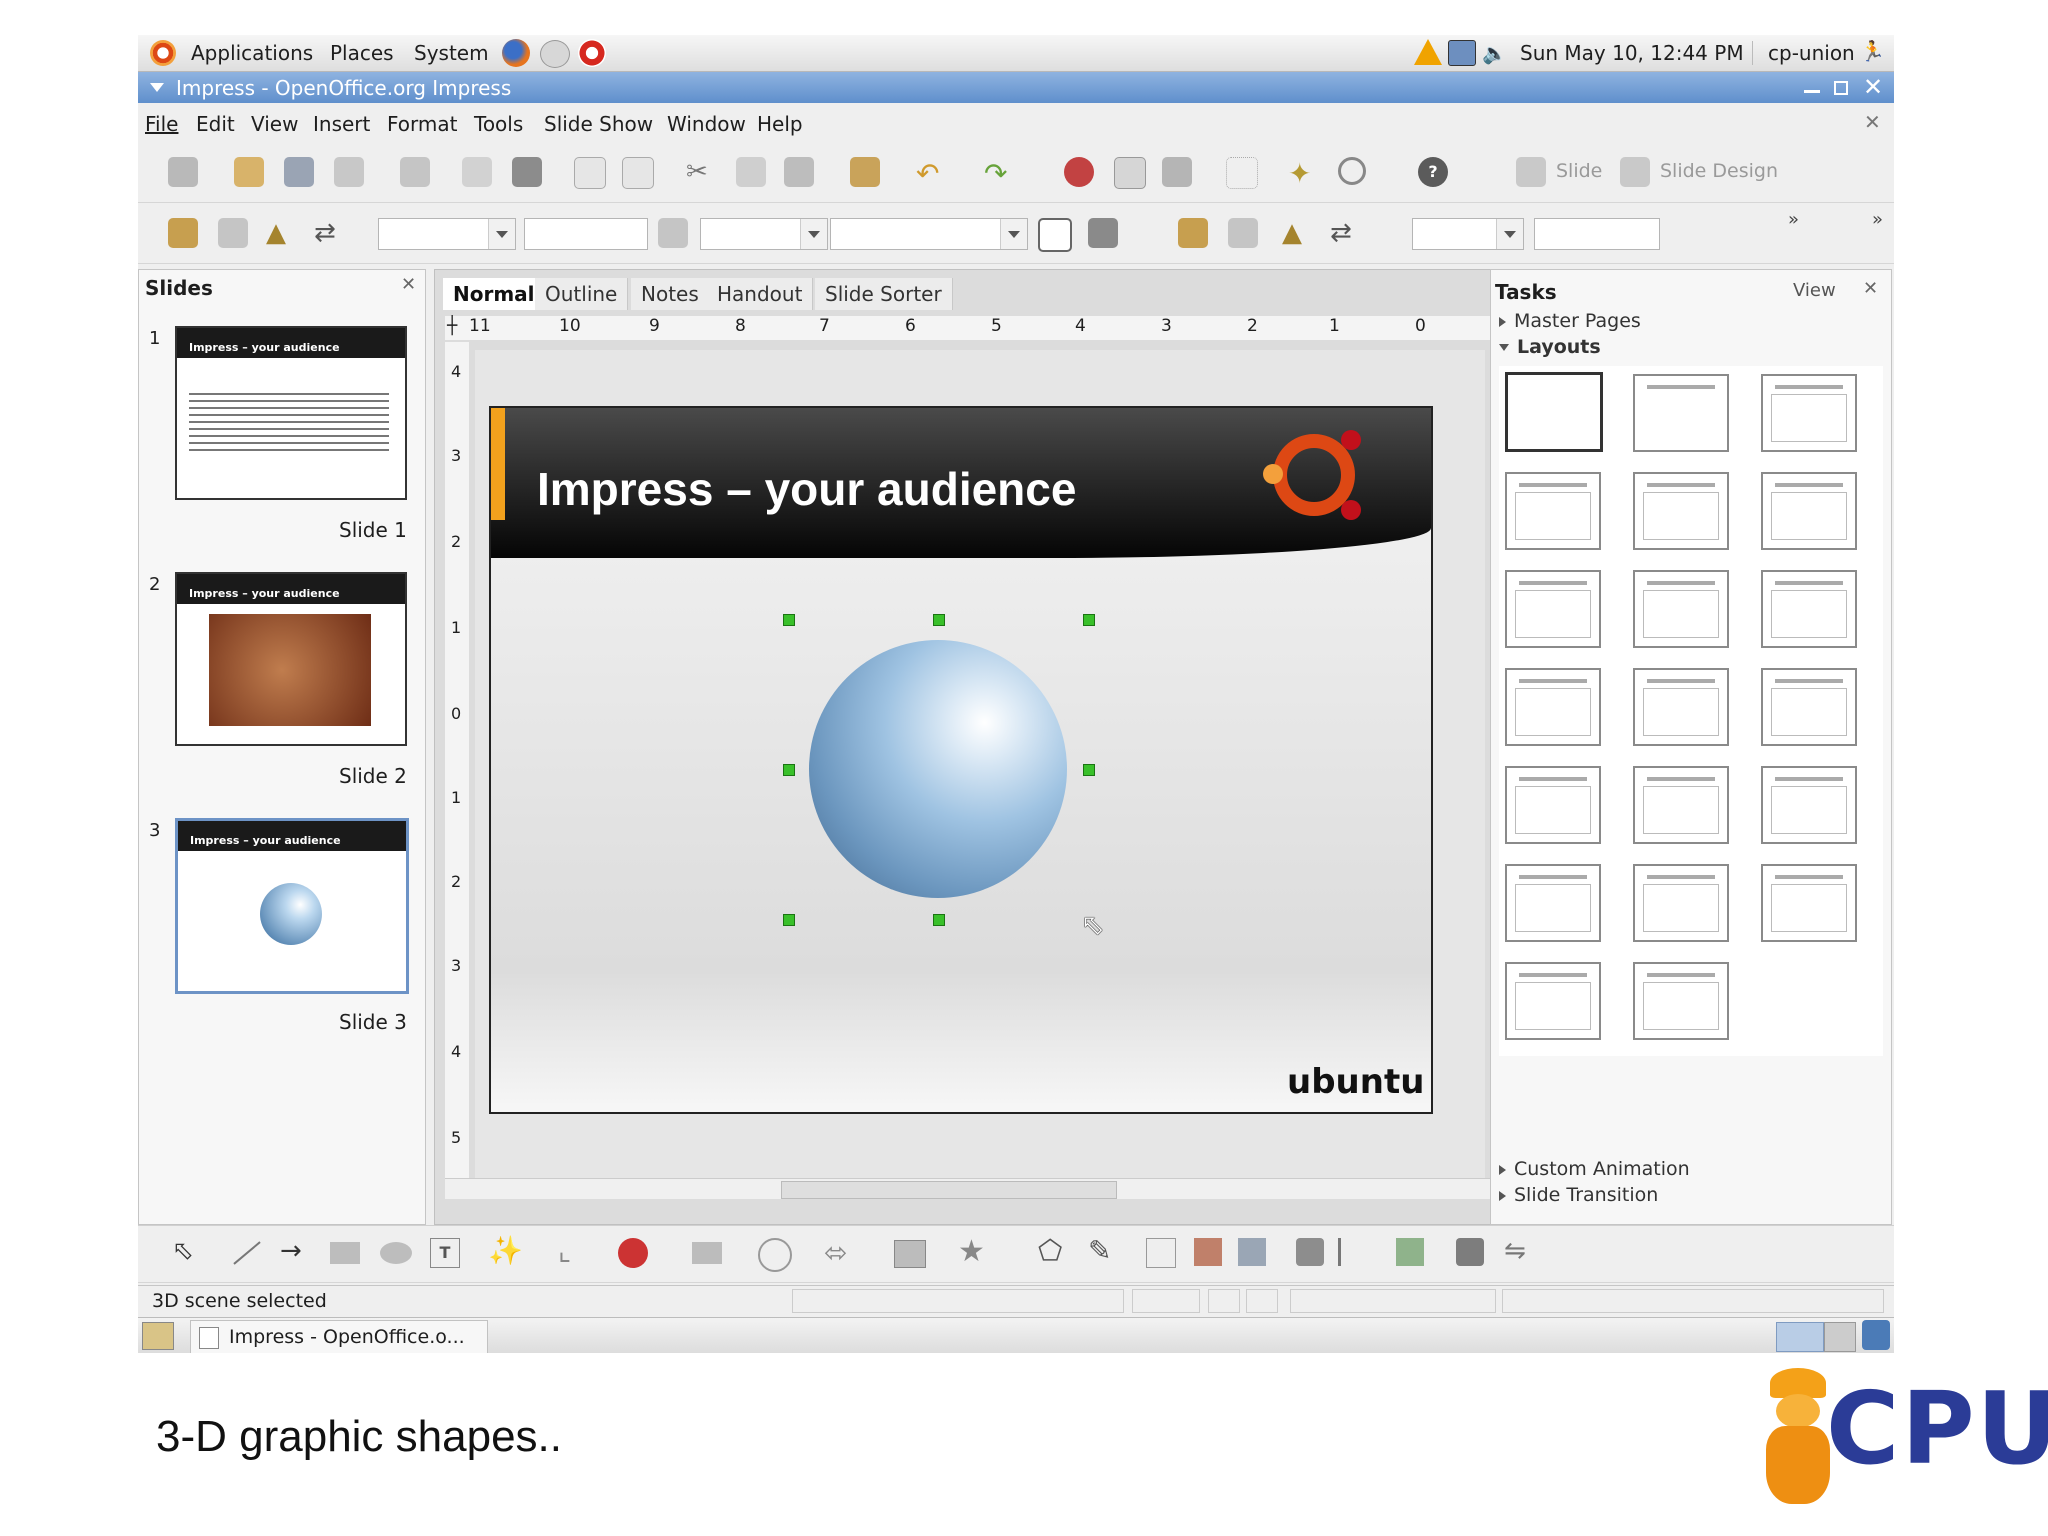  I want to click on line-width-spin, so click(586, 234).